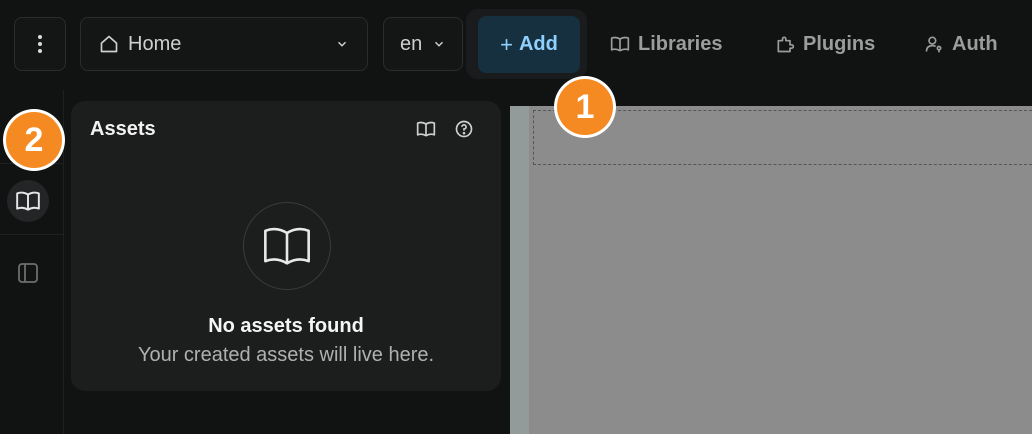  Describe the element at coordinates (123, 129) in the screenshot. I see `panel-title: Assets` at that location.